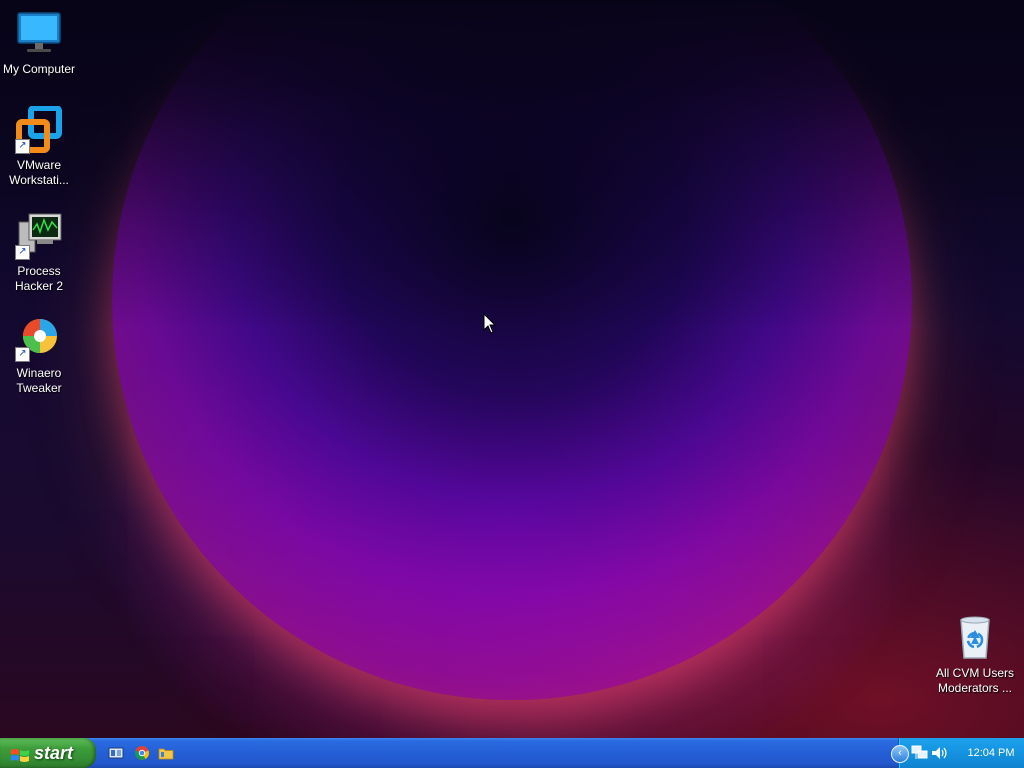  I want to click on chrome-icon, so click(142, 753).